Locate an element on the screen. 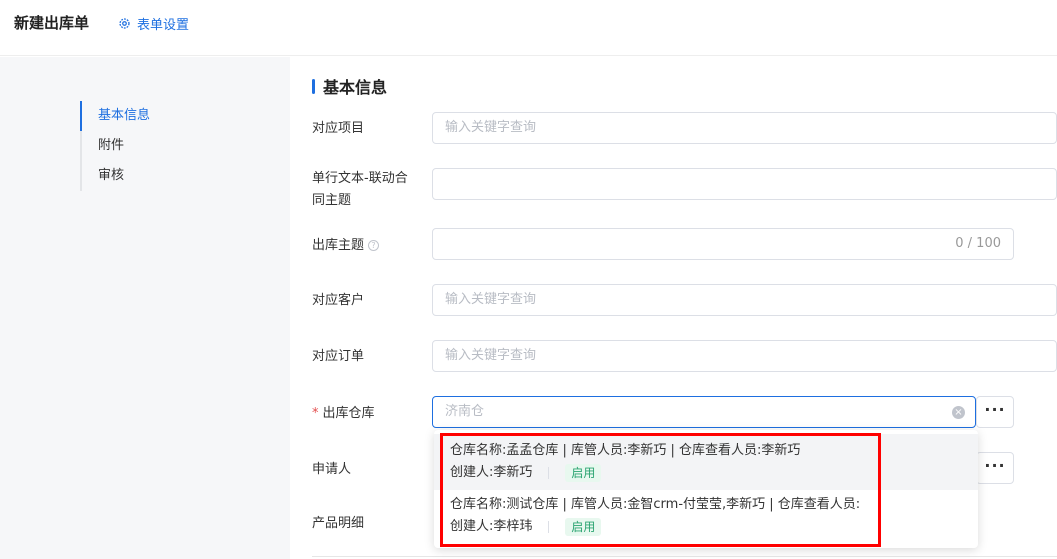  warehouse-option-meta: 创建人:李新巧 启用 is located at coordinates (706, 473).